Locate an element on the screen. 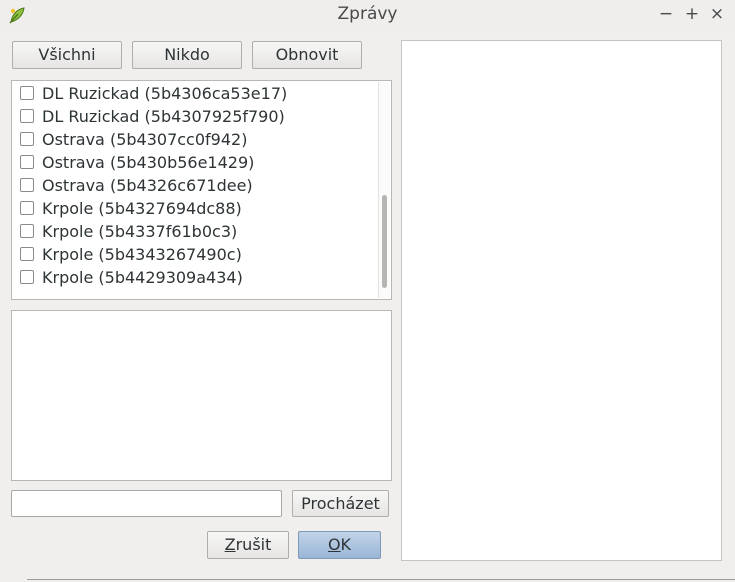 The image size is (735, 582). cancel-mnemonic: Z is located at coordinates (230, 544).